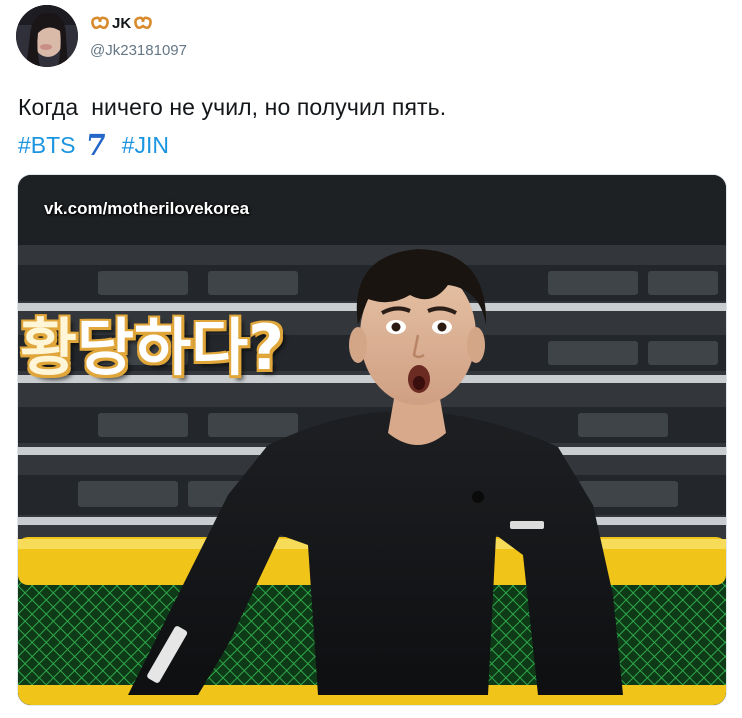  What do you see at coordinates (47, 145) in the screenshot?
I see `hashtag-bts: #BTS` at bounding box center [47, 145].